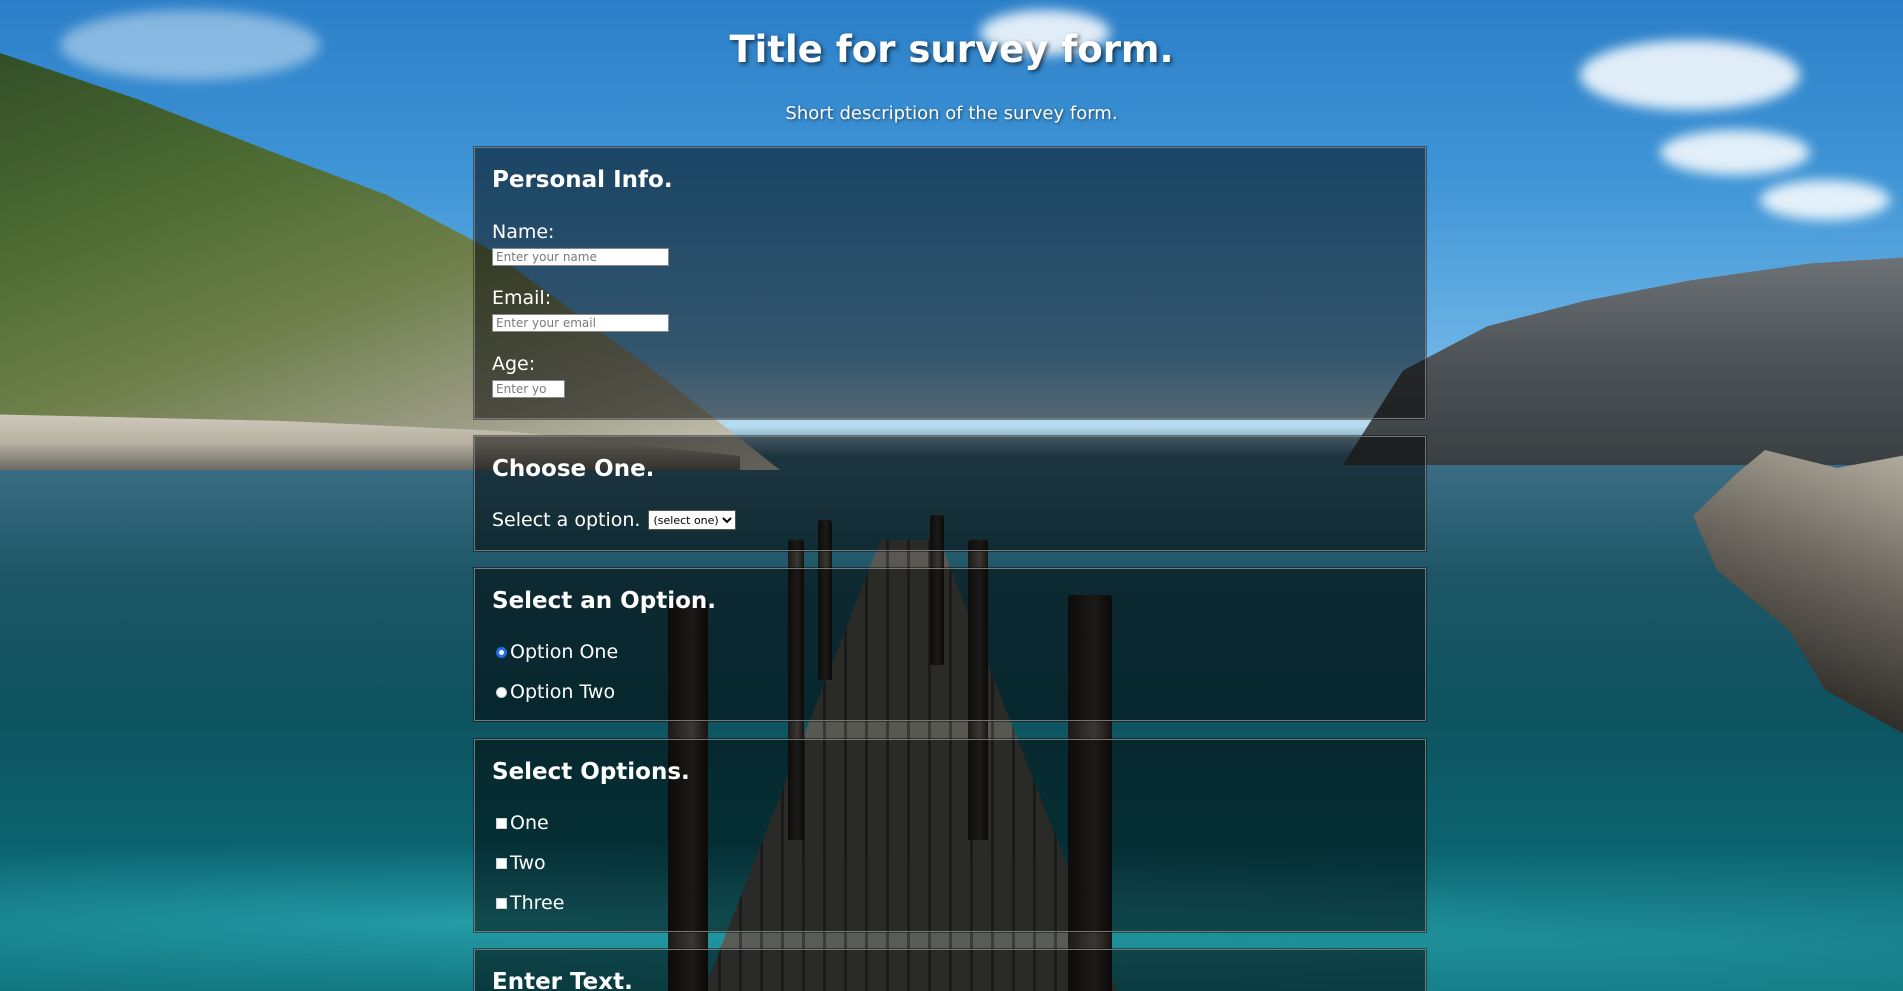  What do you see at coordinates (501, 692) in the screenshot?
I see `radio-button` at bounding box center [501, 692].